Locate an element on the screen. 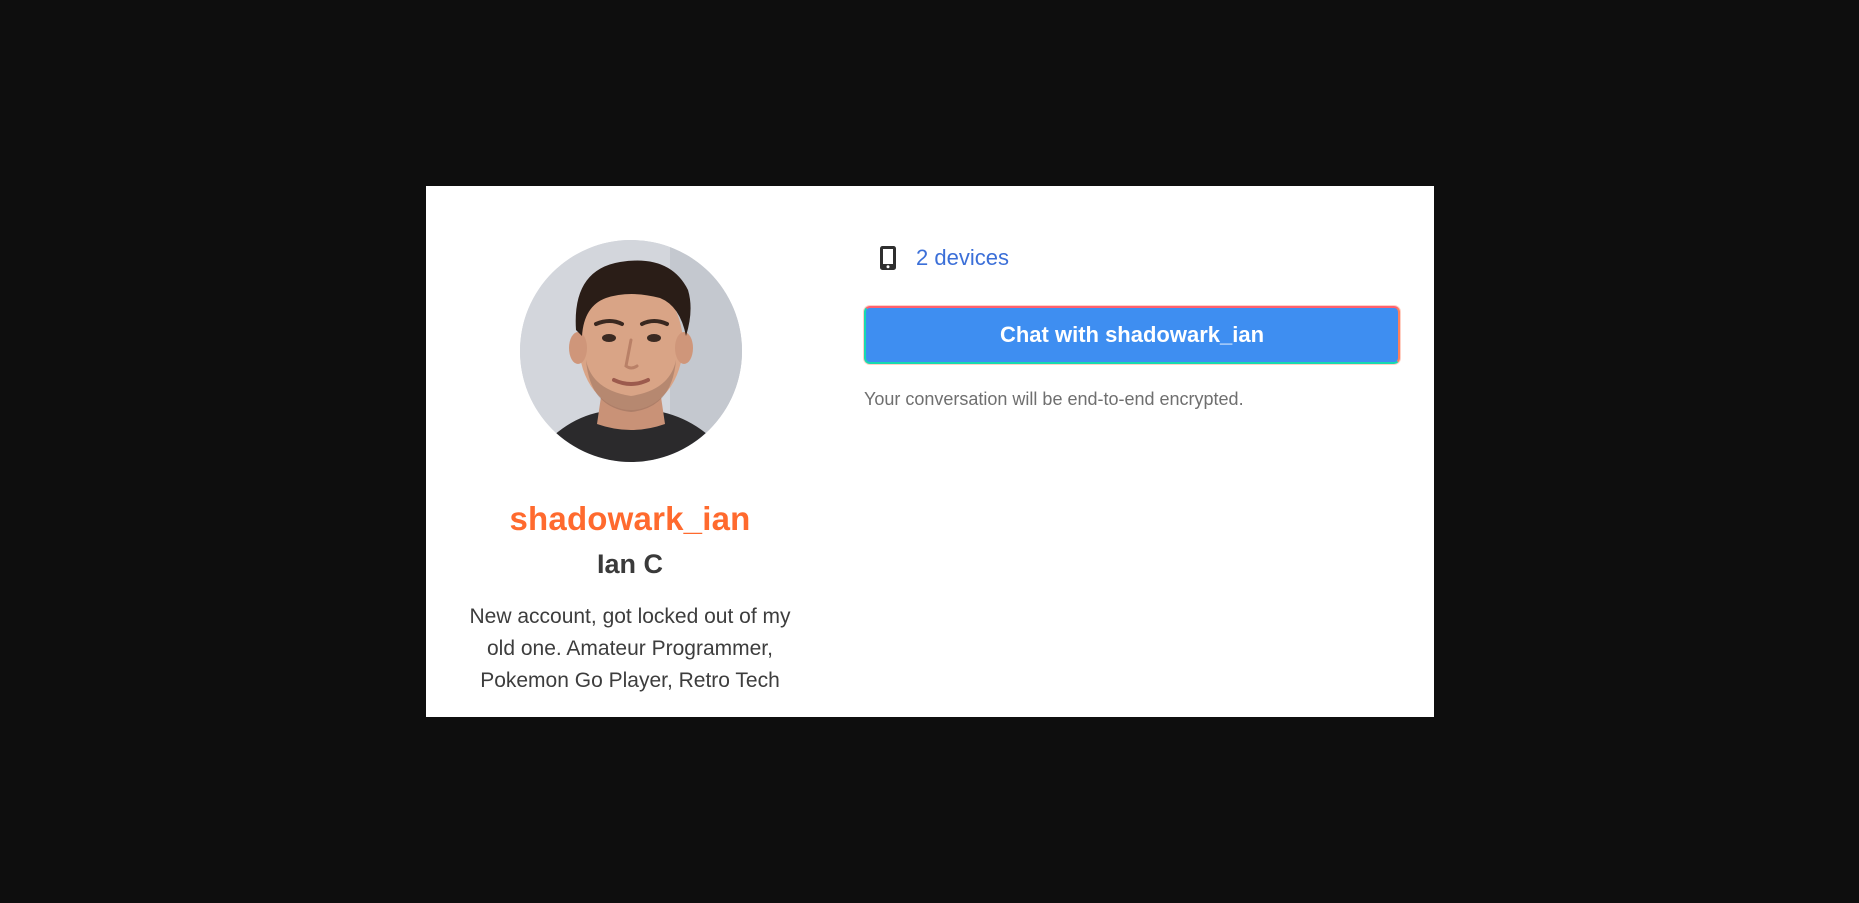  chat-button: Chat with shadowark_ian is located at coordinates (1132, 335).